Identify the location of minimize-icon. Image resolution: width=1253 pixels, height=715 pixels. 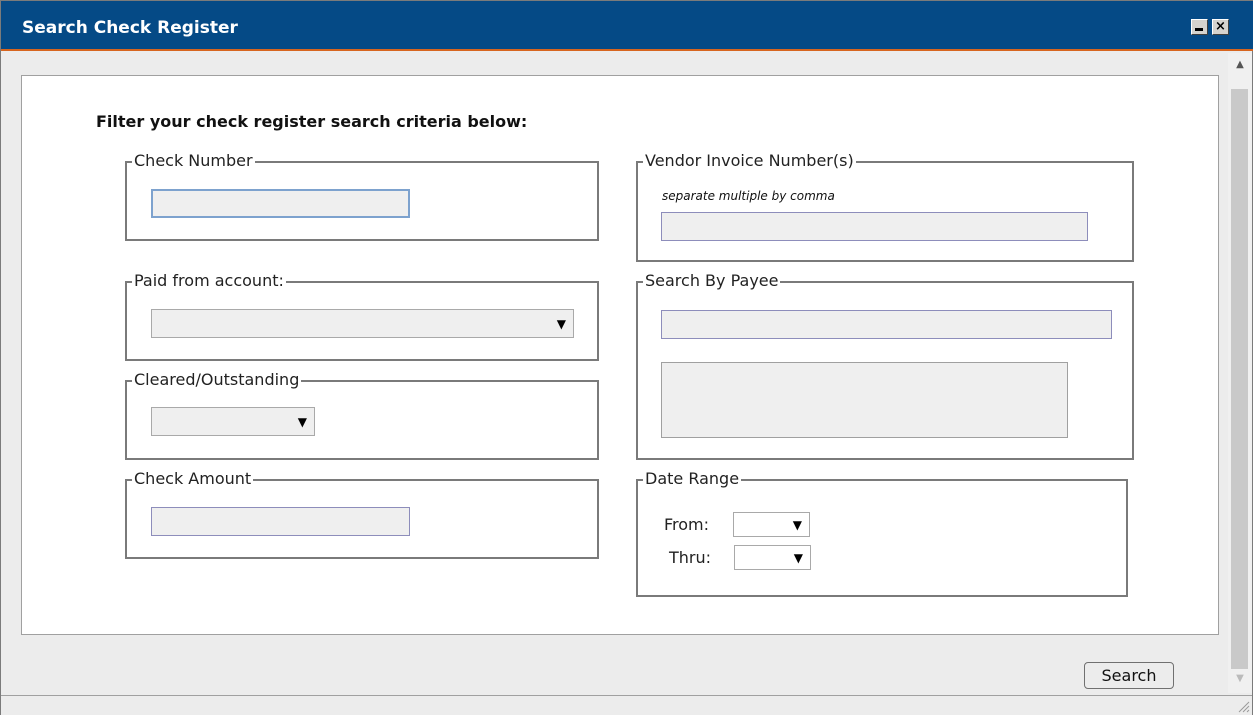
(1199, 29).